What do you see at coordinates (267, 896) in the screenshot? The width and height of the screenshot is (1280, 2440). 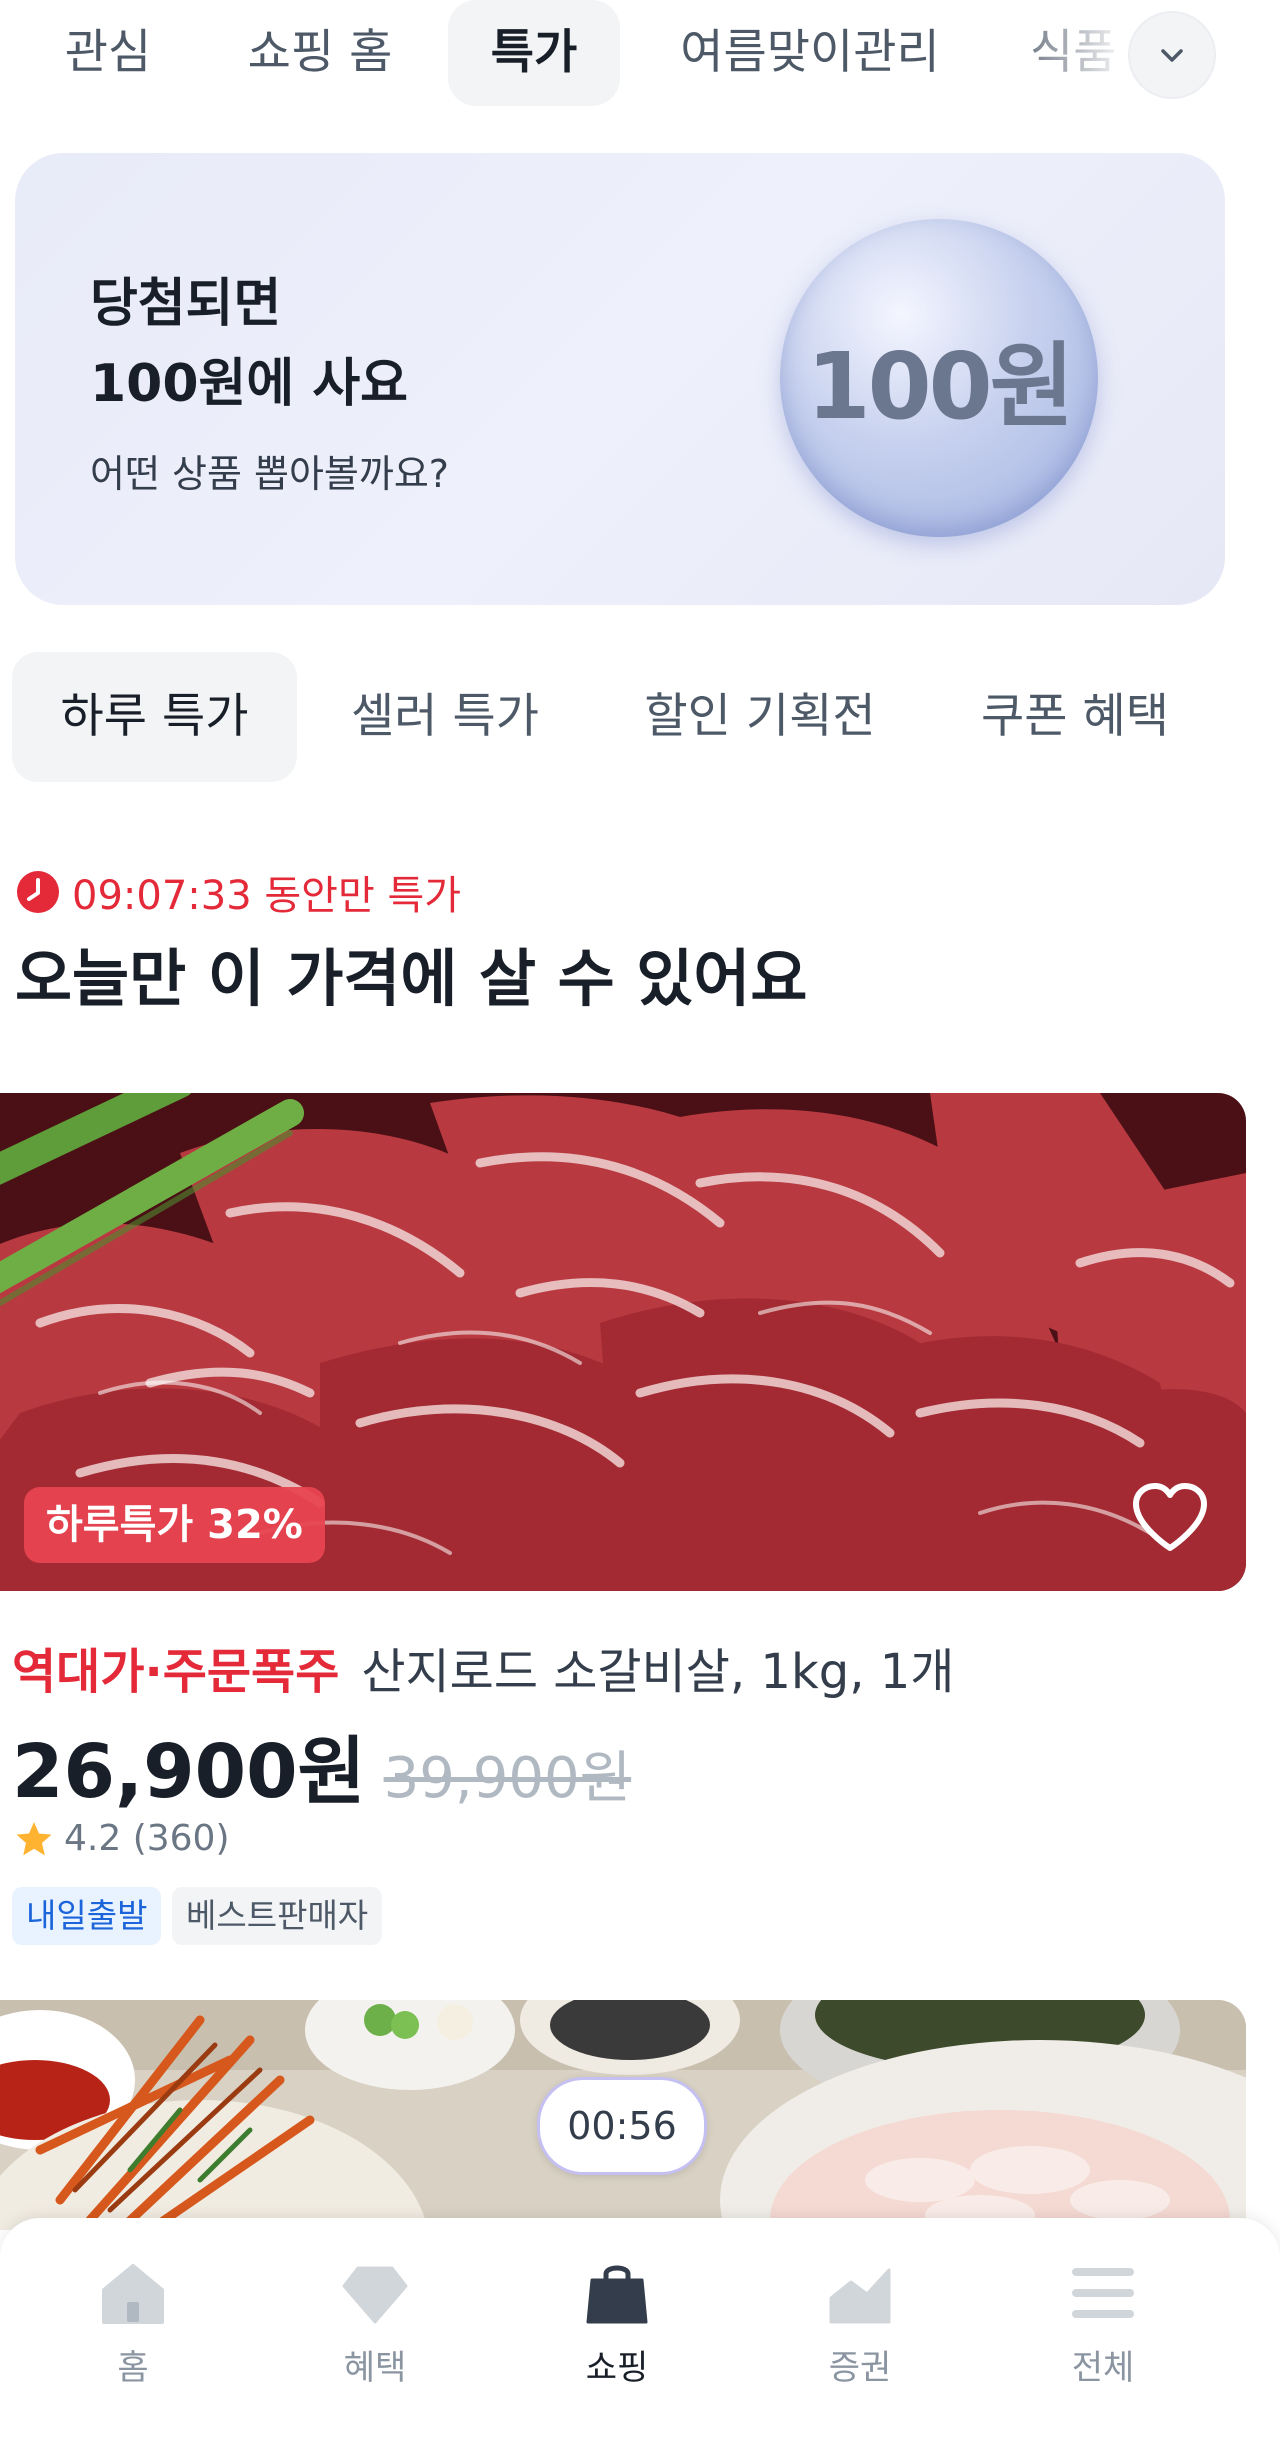 I see `deal-timer-text: 09:07:33 동안만 특가` at bounding box center [267, 896].